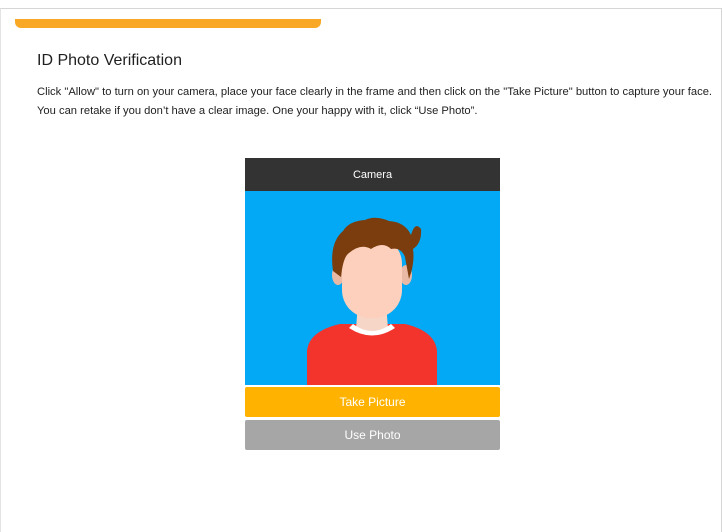 This screenshot has height=532, width=723. I want to click on use-photo-button: Use Photo, so click(372, 435).